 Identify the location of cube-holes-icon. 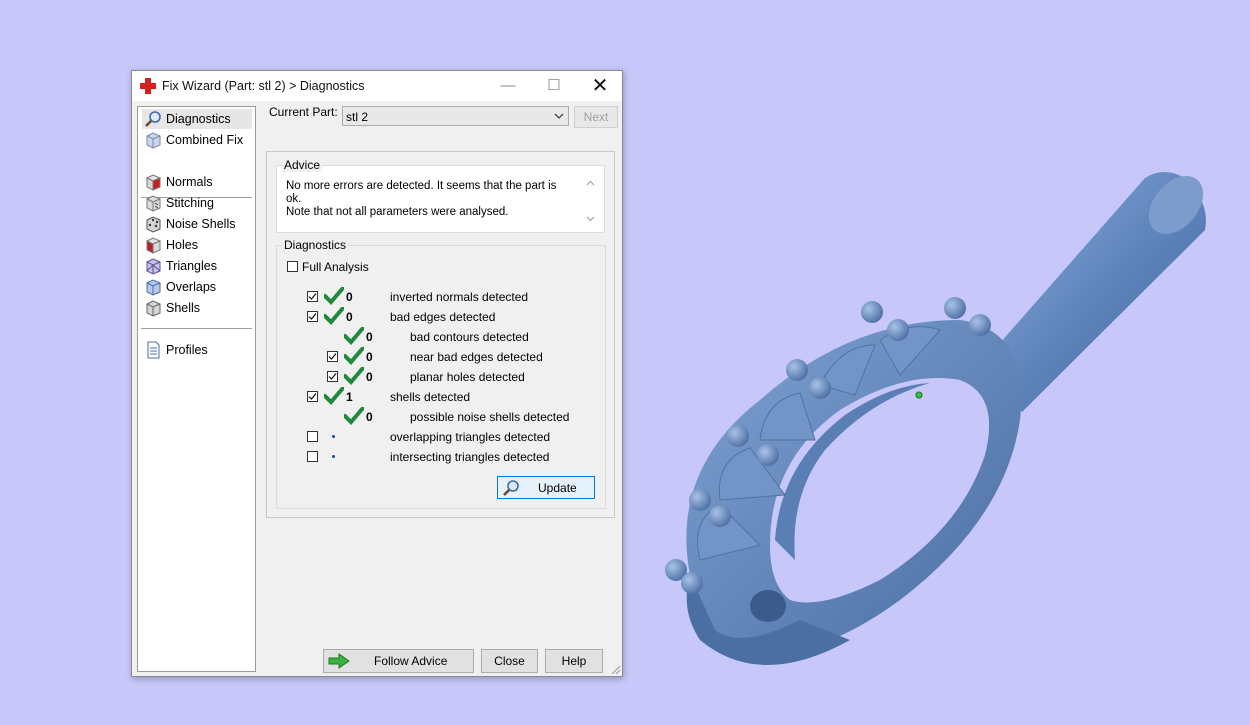
(153, 245).